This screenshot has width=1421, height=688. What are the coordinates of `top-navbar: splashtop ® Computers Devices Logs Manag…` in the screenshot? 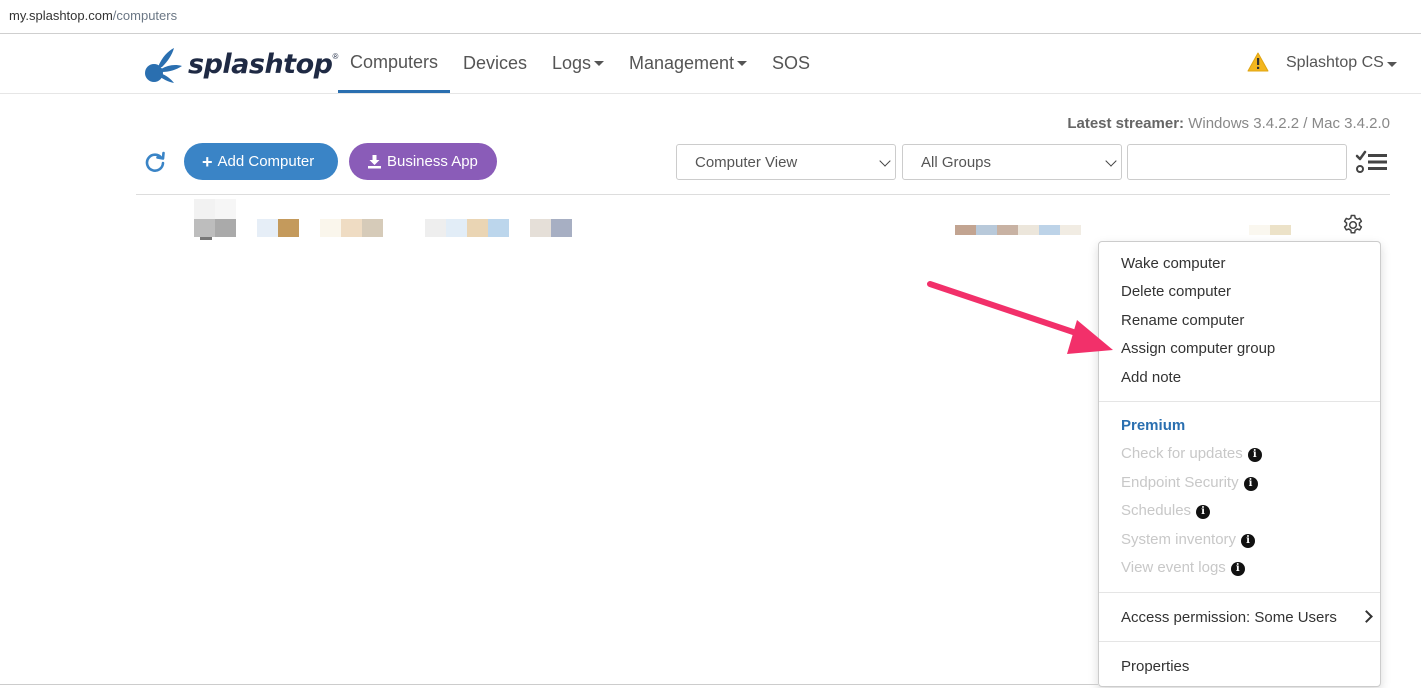 It's located at (710, 64).